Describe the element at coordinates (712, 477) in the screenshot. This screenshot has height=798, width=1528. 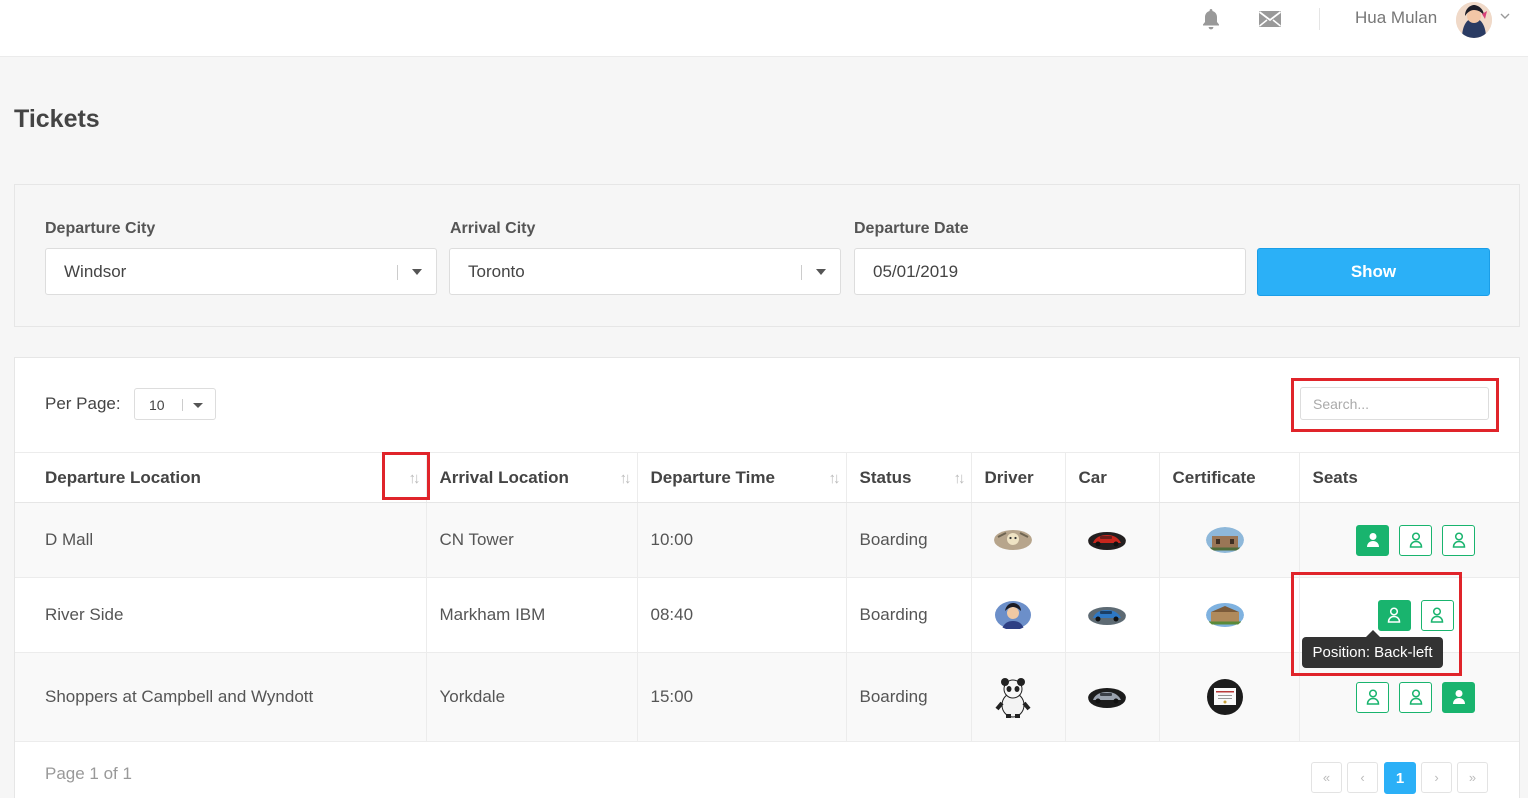
I see `column-header-label: Departure Time` at that location.